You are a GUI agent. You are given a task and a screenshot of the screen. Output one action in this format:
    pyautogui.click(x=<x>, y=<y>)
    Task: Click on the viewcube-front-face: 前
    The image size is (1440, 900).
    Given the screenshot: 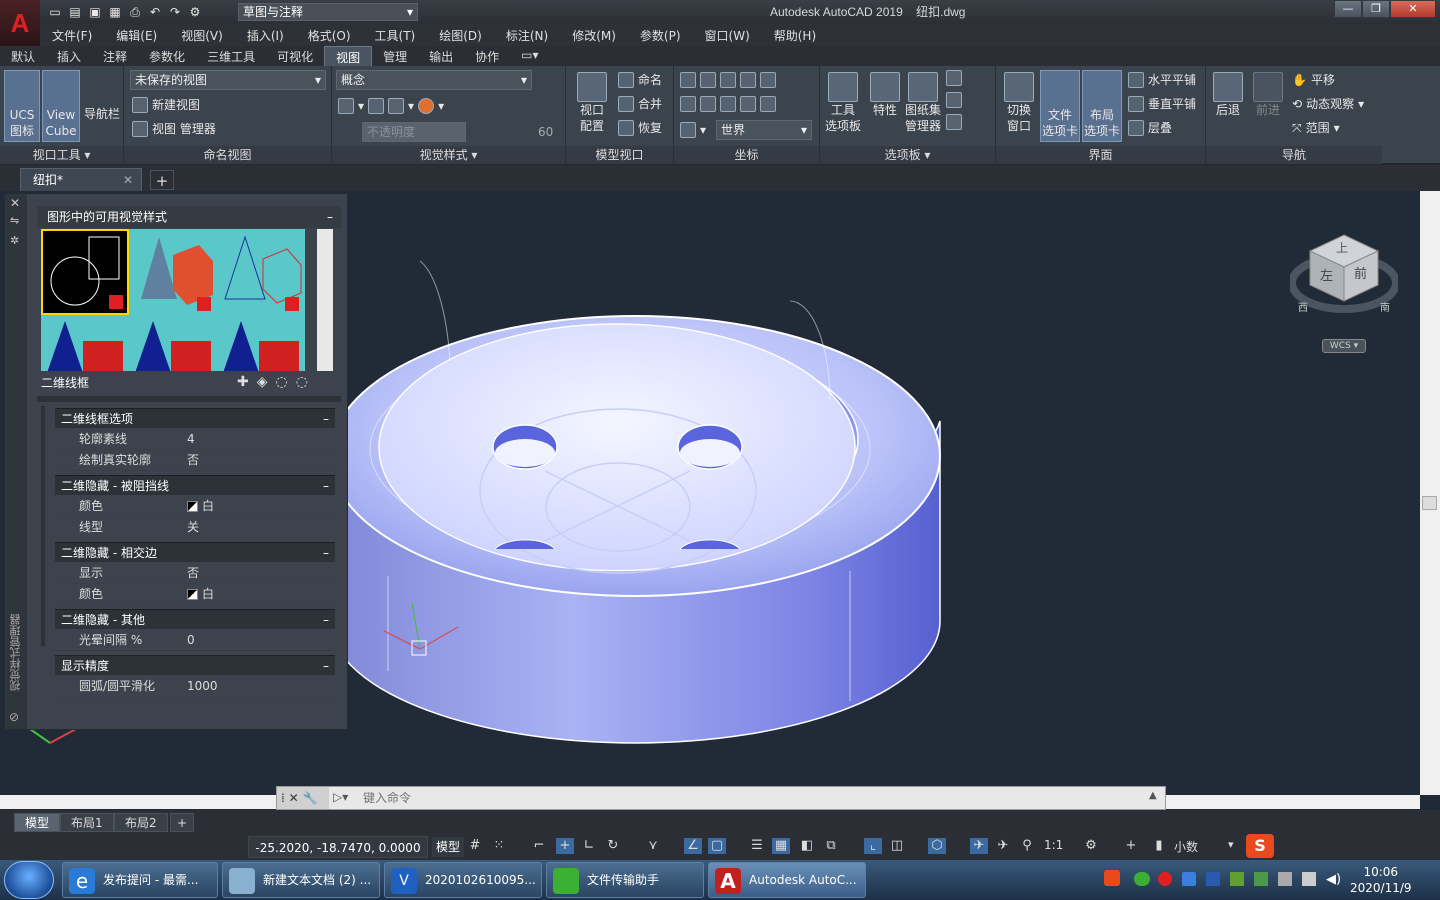 What is the action you would take?
    pyautogui.click(x=1360, y=272)
    